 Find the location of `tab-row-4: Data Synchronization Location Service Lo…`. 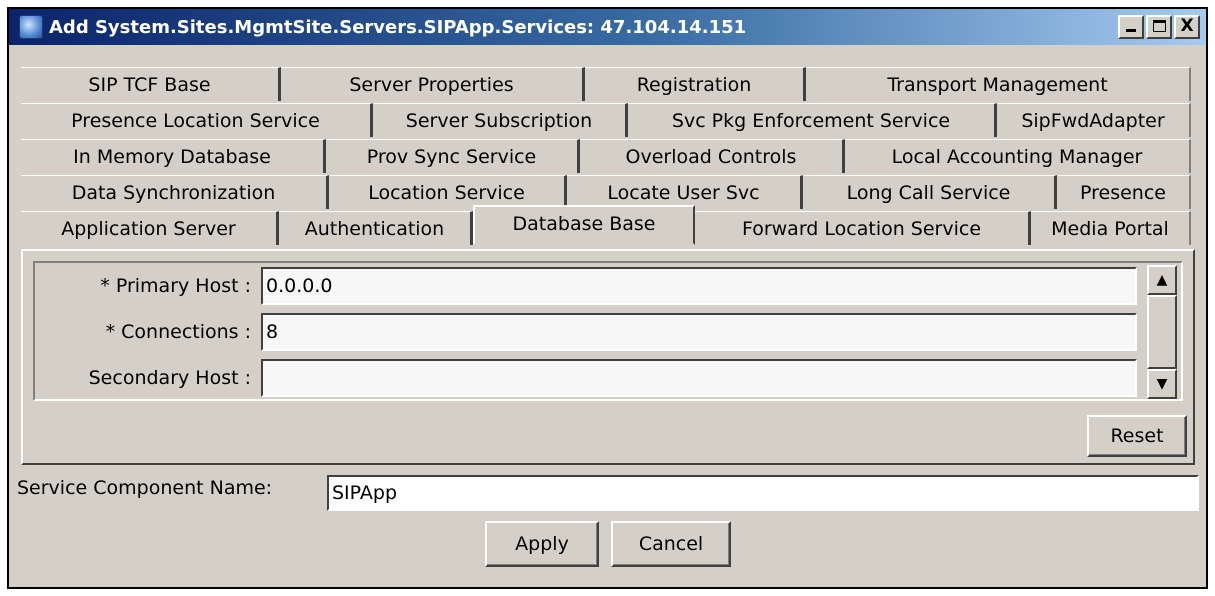

tab-row-4: Data Synchronization Location Service Lo… is located at coordinates (606, 192).